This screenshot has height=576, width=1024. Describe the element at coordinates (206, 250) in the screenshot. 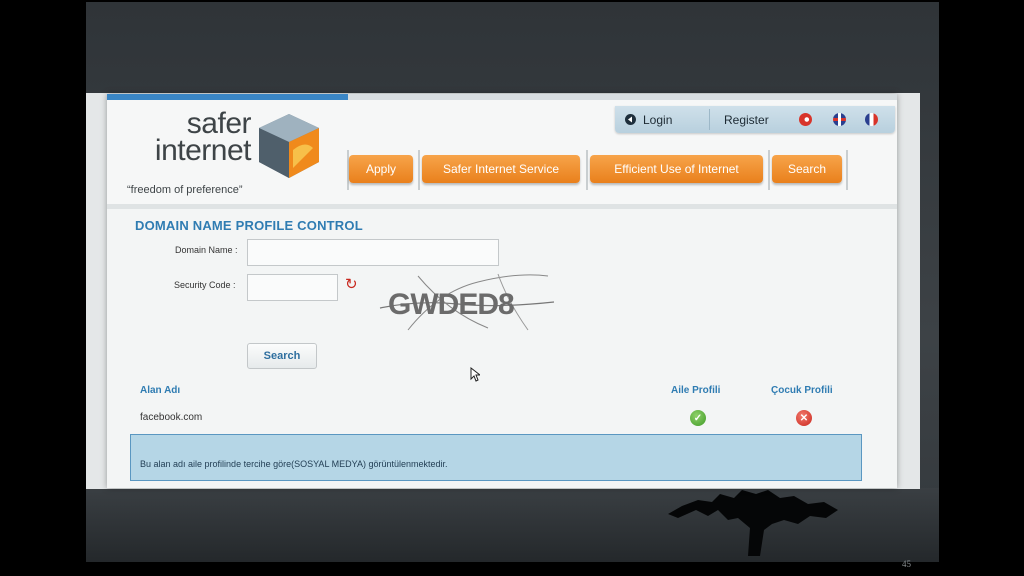

I see `domain-name-label: Domain Name :` at that location.